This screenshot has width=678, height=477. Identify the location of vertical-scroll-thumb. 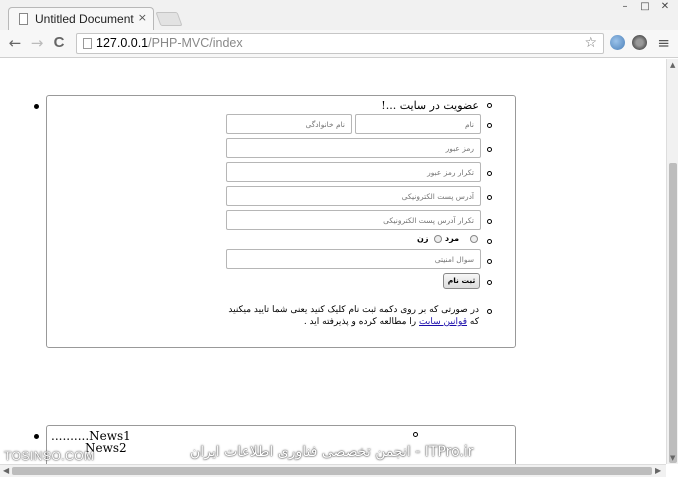
(673, 313).